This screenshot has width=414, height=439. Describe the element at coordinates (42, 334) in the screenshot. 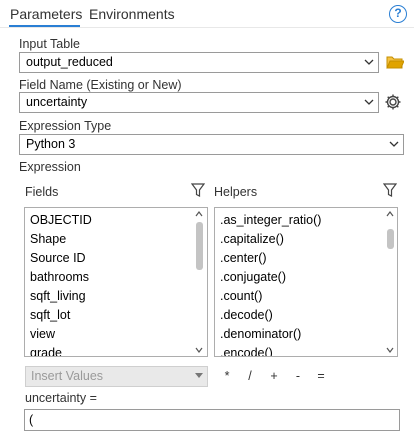

I see `list-item: view` at that location.